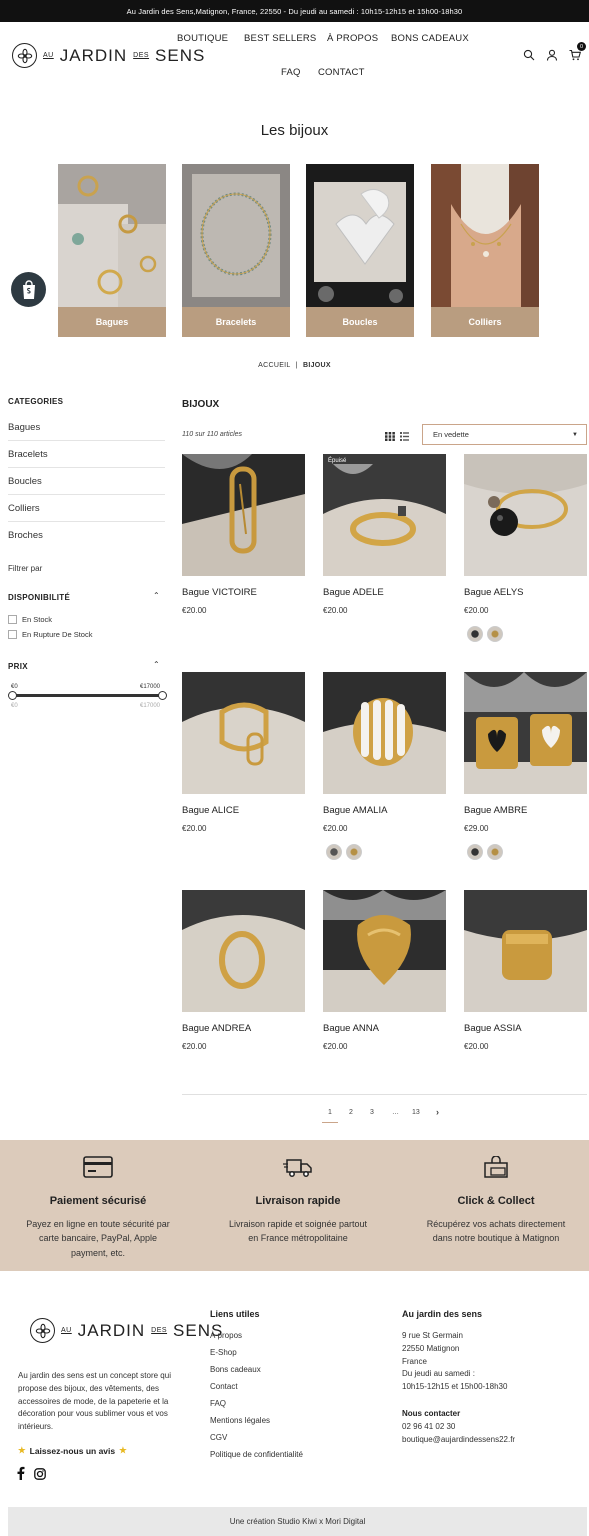  Describe the element at coordinates (384, 1094) in the screenshot. I see `pagination-divider` at that location.